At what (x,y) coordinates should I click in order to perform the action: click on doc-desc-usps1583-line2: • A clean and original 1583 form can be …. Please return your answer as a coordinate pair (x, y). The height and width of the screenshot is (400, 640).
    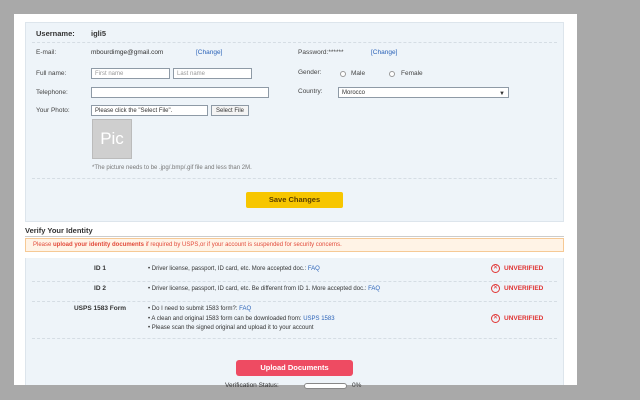
    Looking at the image, I should click on (241, 319).